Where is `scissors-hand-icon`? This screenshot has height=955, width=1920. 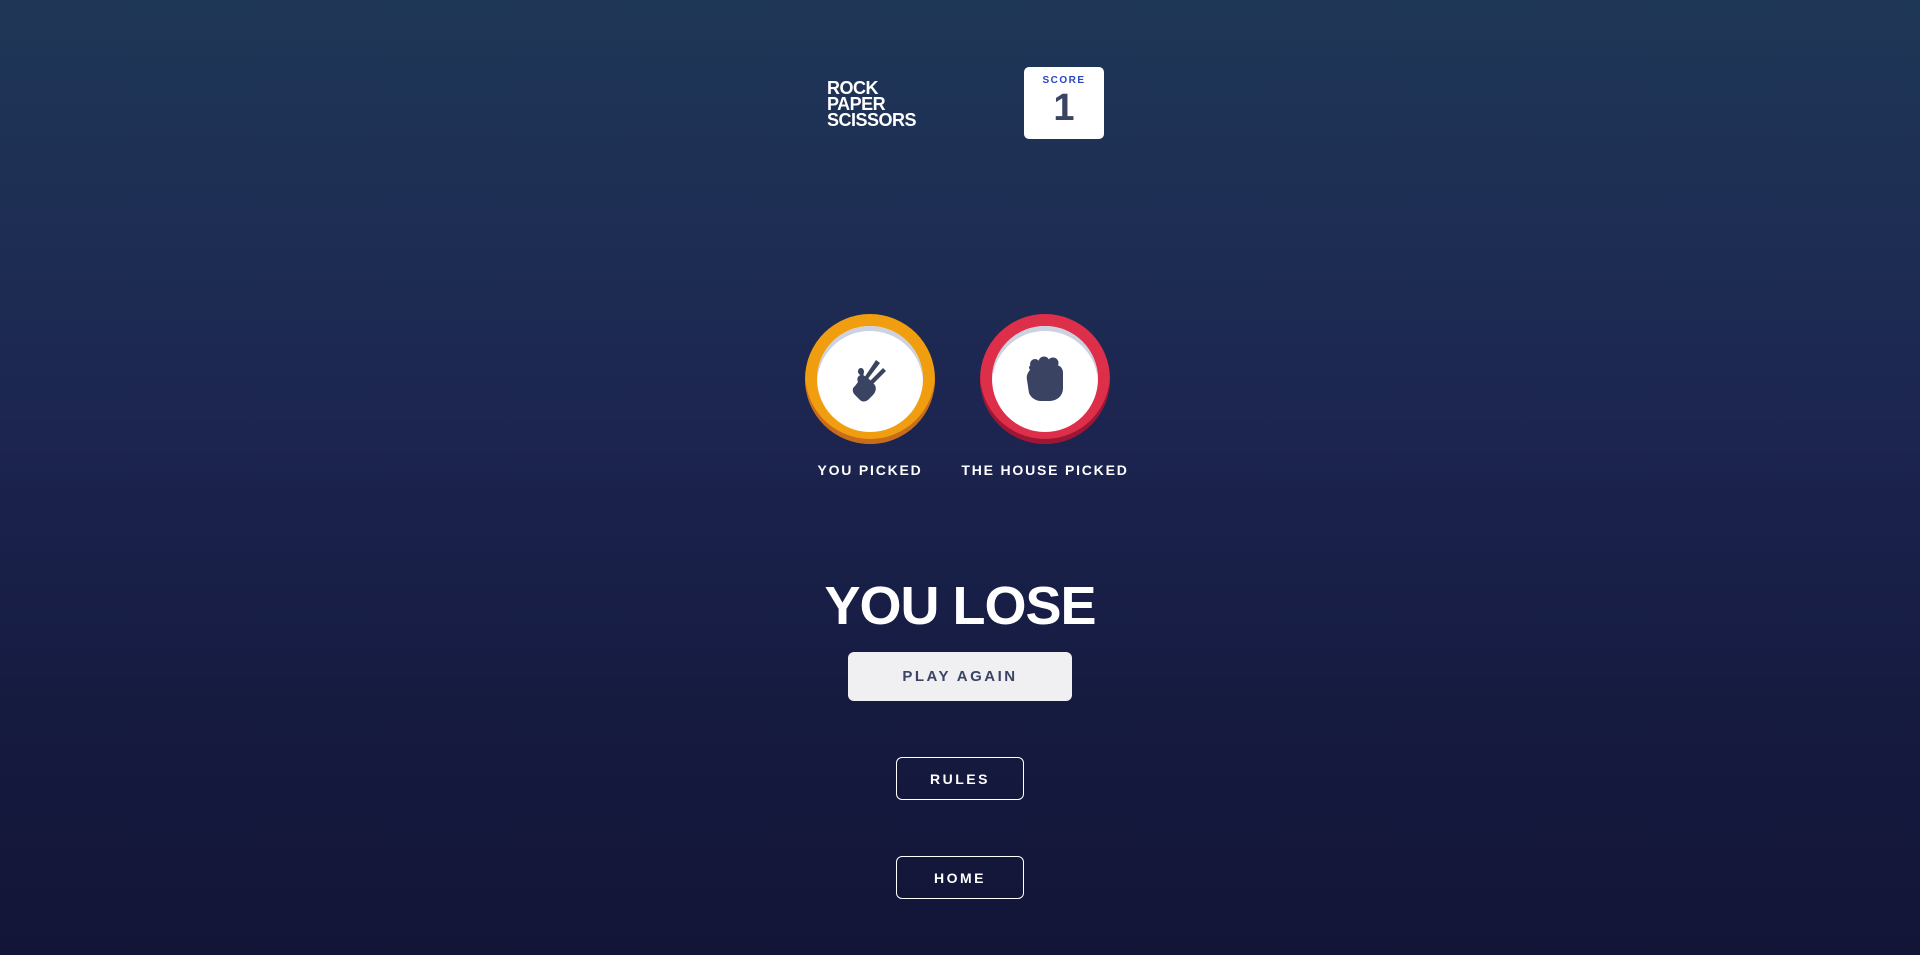
scissors-hand-icon is located at coordinates (869, 381).